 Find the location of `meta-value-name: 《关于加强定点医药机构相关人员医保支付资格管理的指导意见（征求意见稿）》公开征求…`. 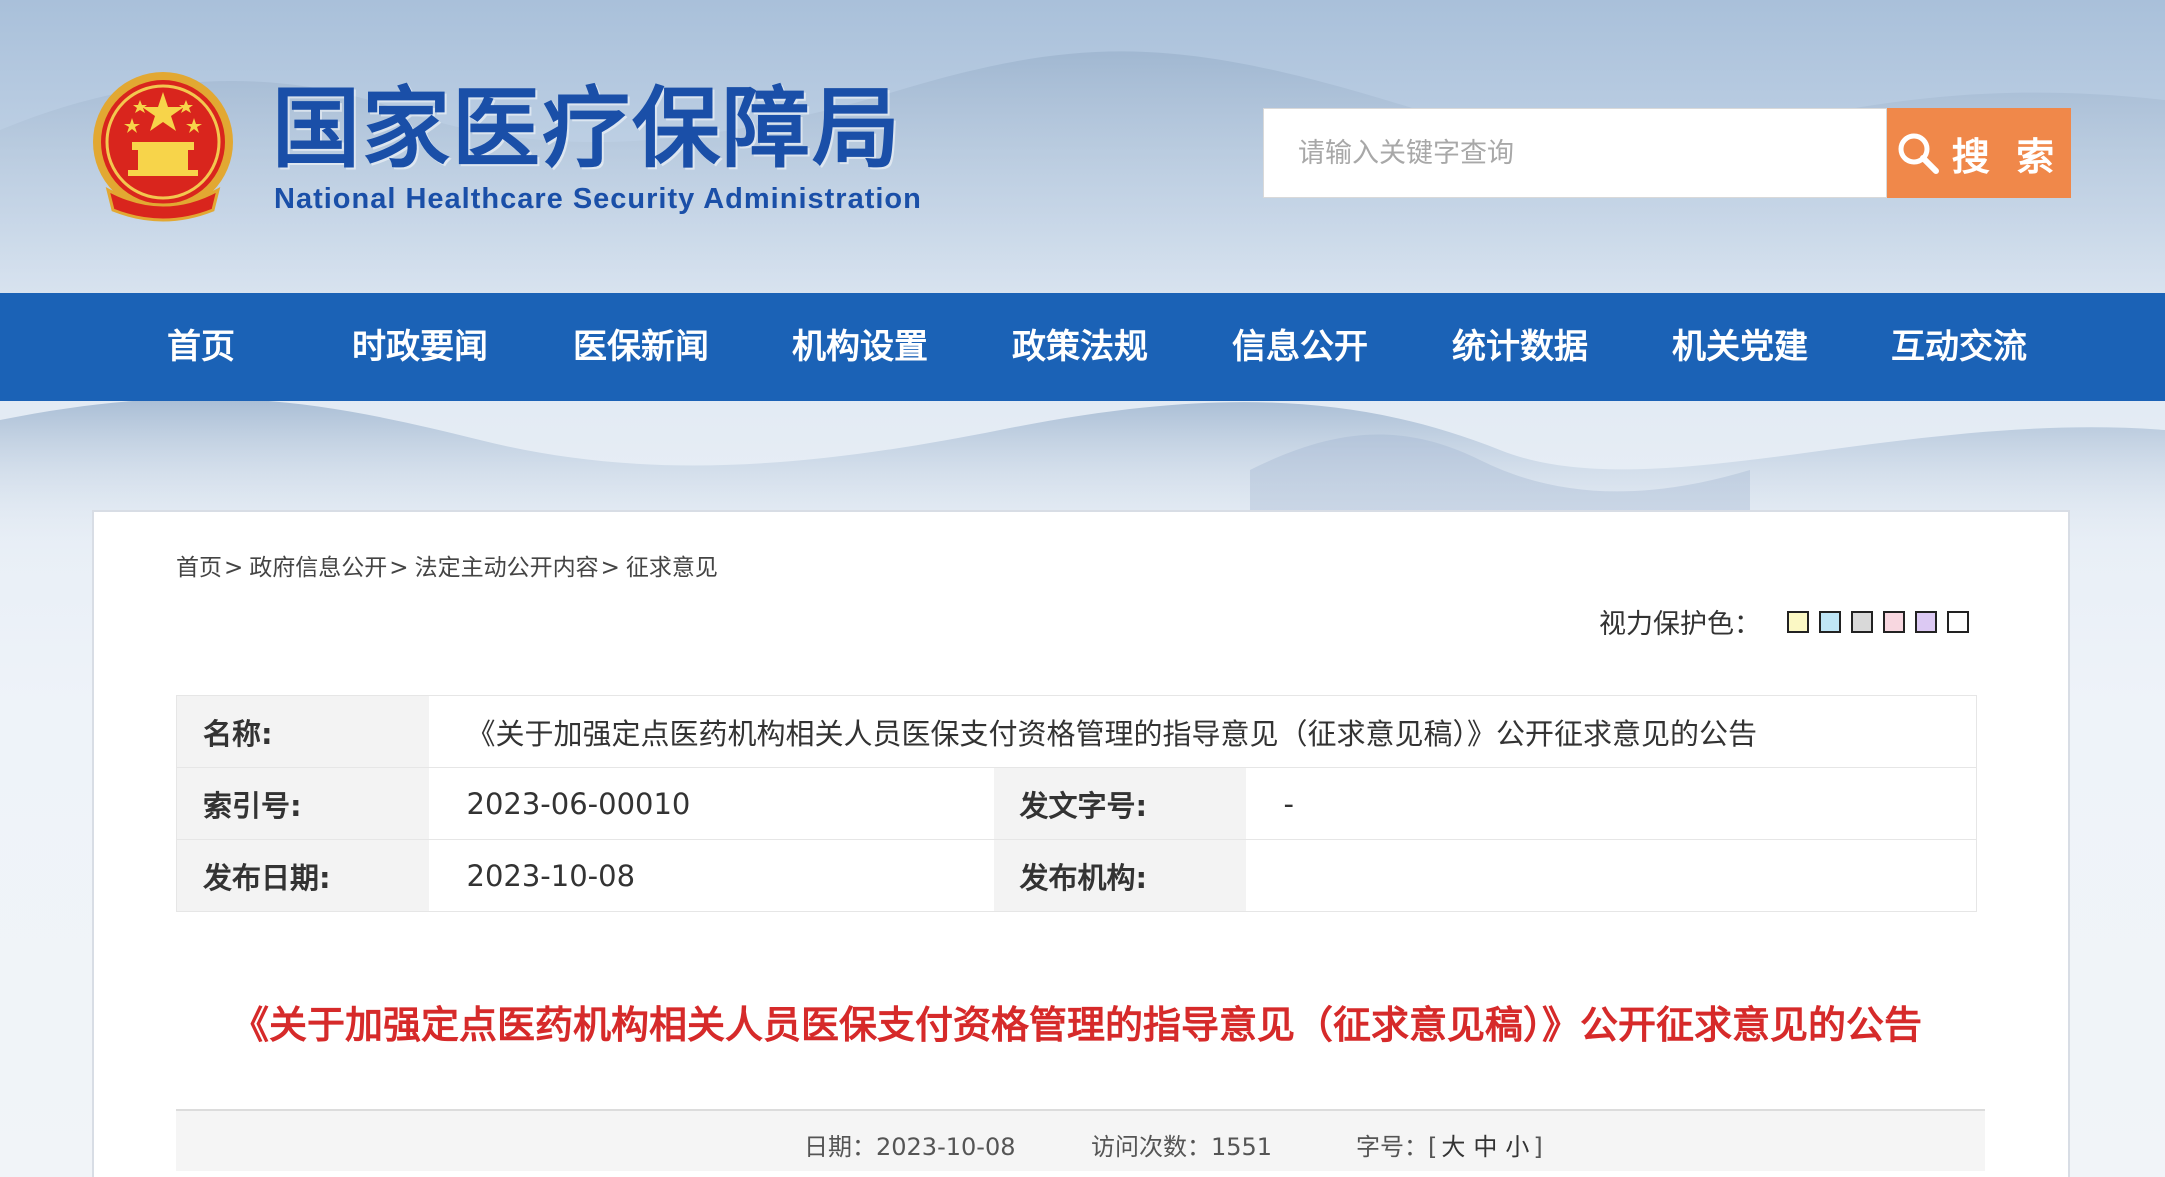

meta-value-name: 《关于加强定点医药机构相关人员医保支付资格管理的指导意见（征求意见稿）》公开征求… is located at coordinates (1202, 731).